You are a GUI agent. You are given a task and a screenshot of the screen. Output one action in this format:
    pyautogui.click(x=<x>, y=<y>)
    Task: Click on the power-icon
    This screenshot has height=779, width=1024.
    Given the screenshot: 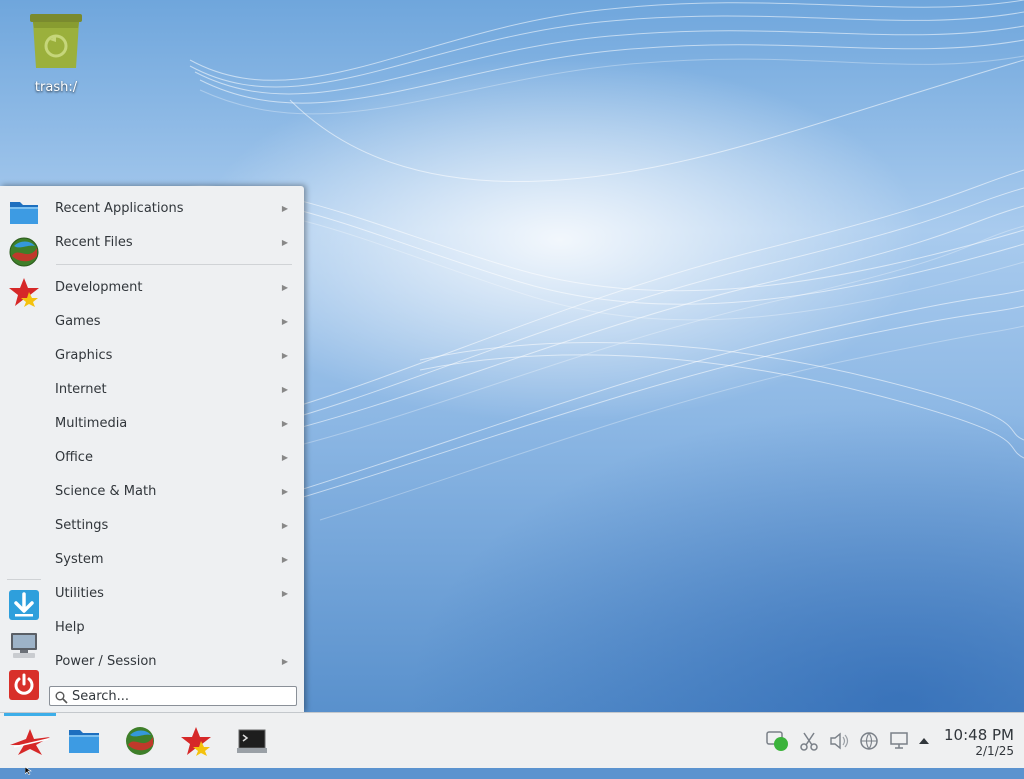 What is the action you would take?
    pyautogui.click(x=24, y=685)
    